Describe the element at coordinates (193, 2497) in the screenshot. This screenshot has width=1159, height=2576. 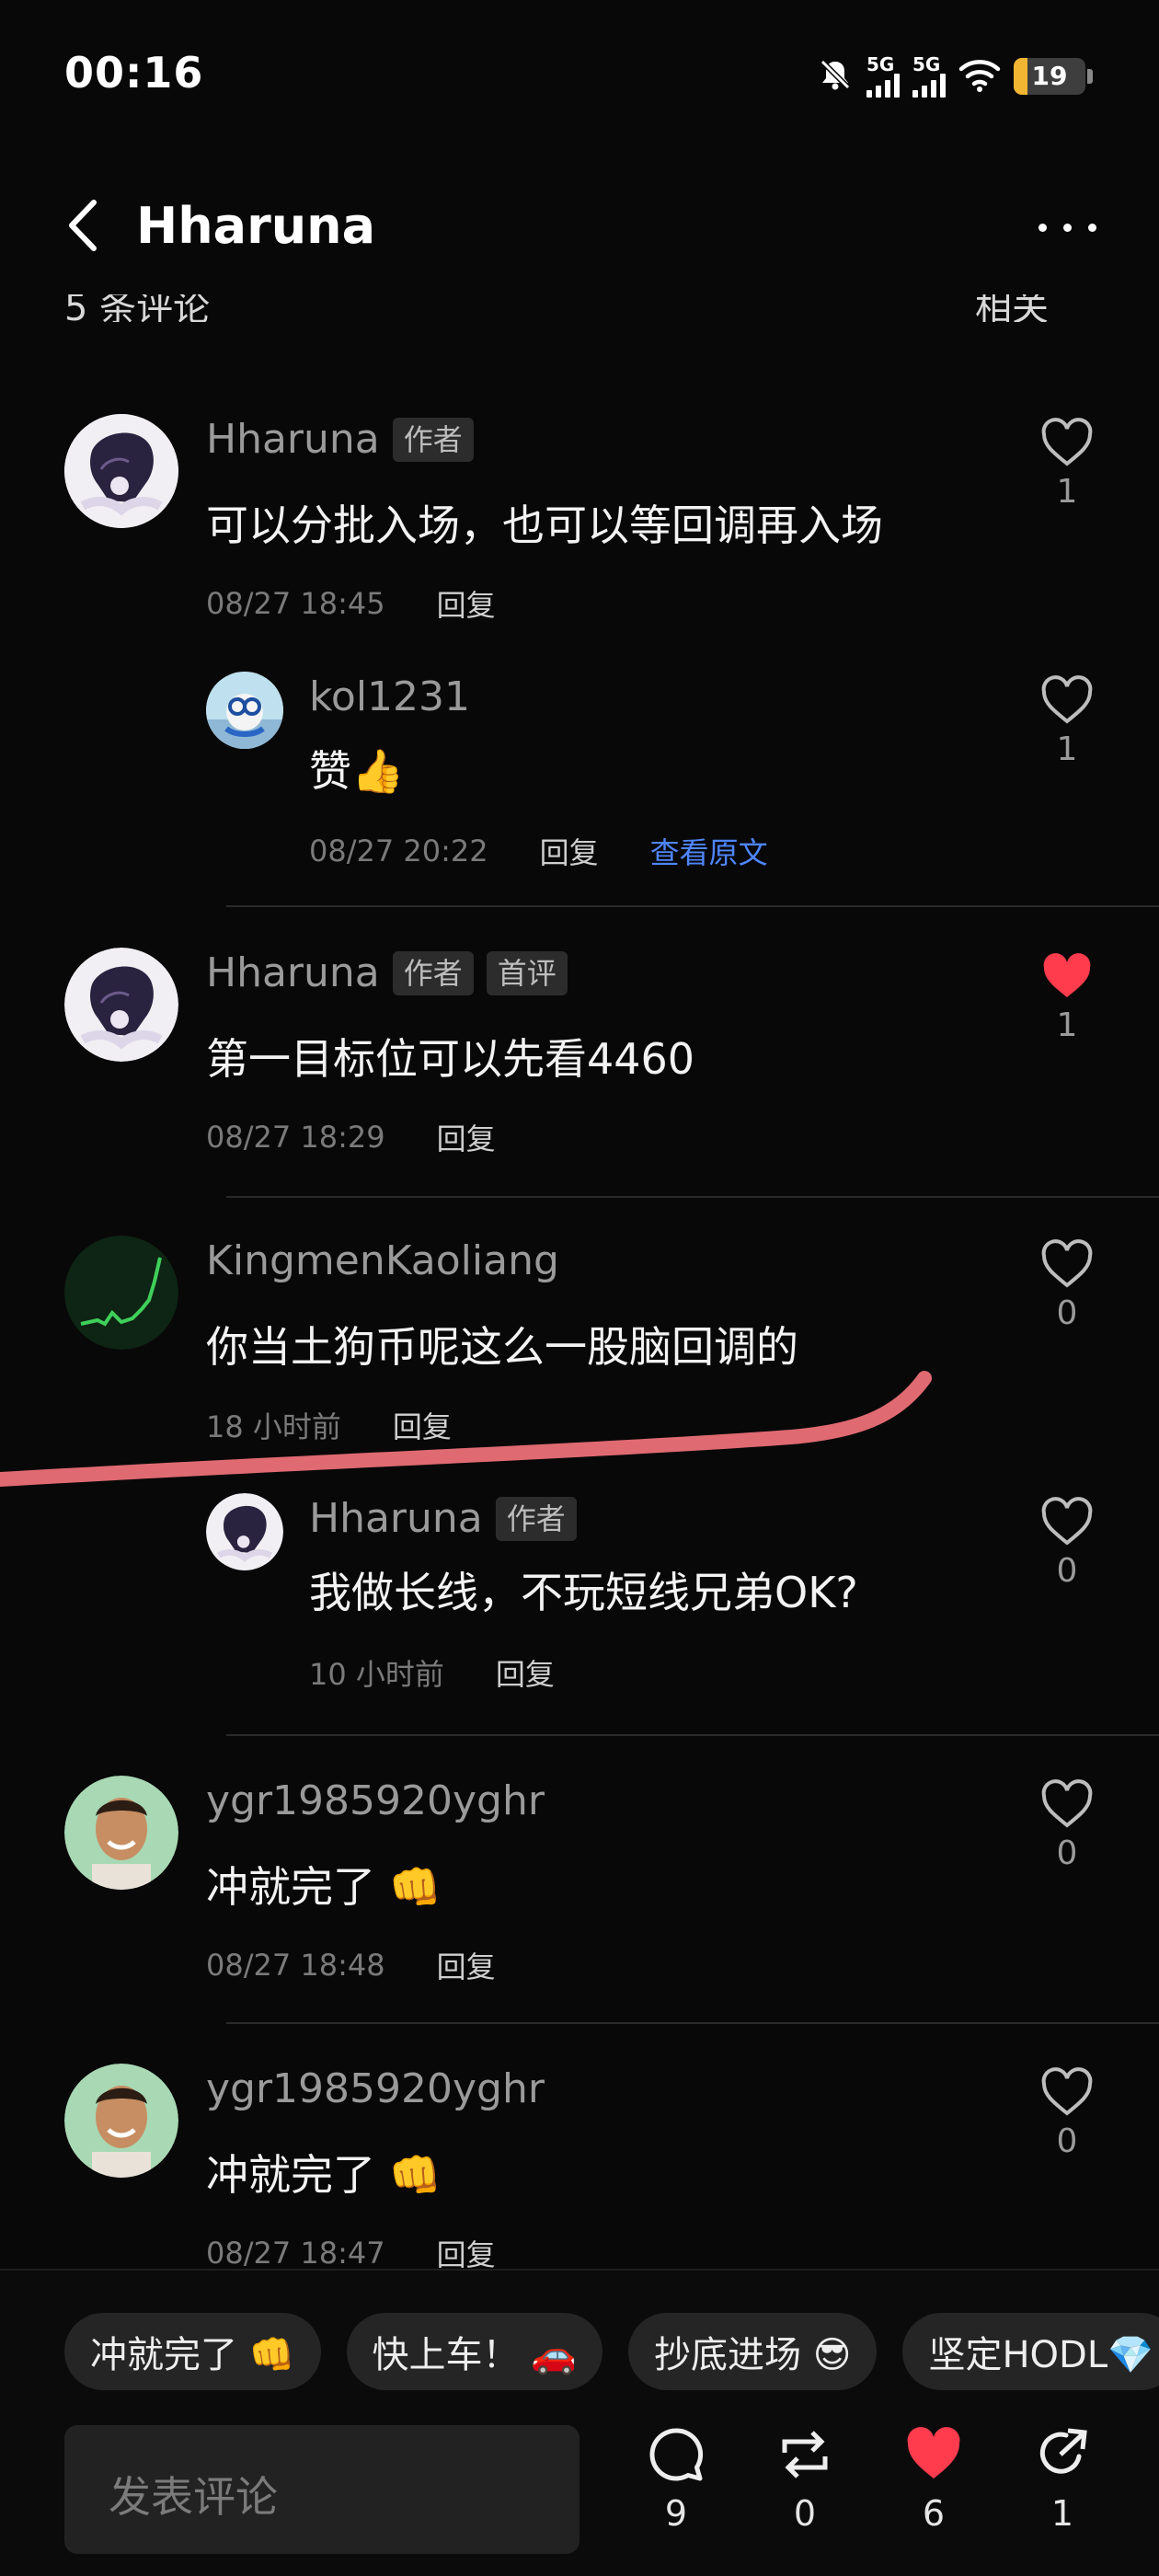
I see `comment-input-placeholder: 发表评论` at that location.